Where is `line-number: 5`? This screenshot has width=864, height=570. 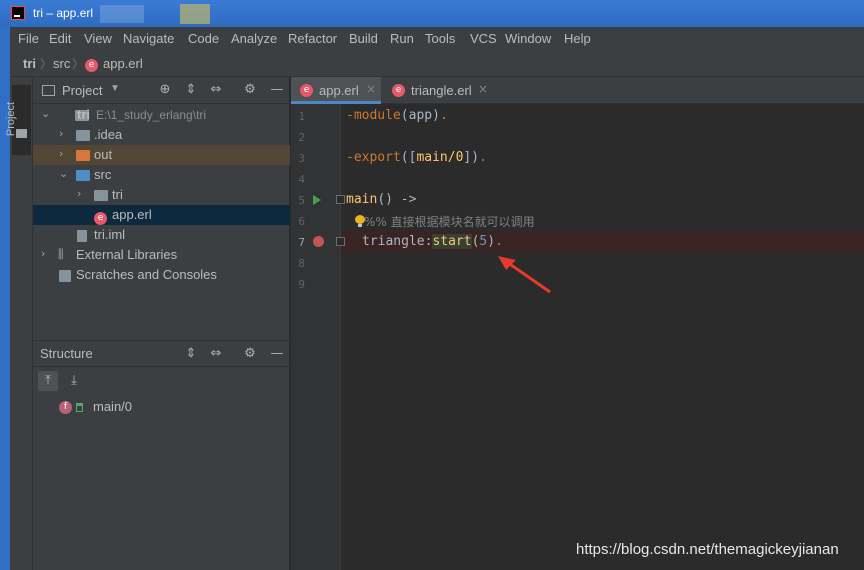
line-number: 5 is located at coordinates (301, 200).